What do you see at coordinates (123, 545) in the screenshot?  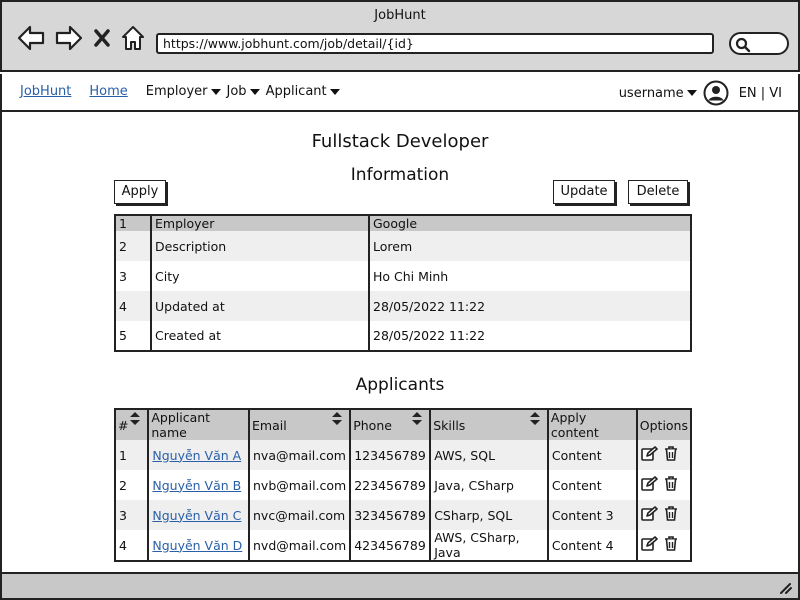 I see `row-number: 4` at bounding box center [123, 545].